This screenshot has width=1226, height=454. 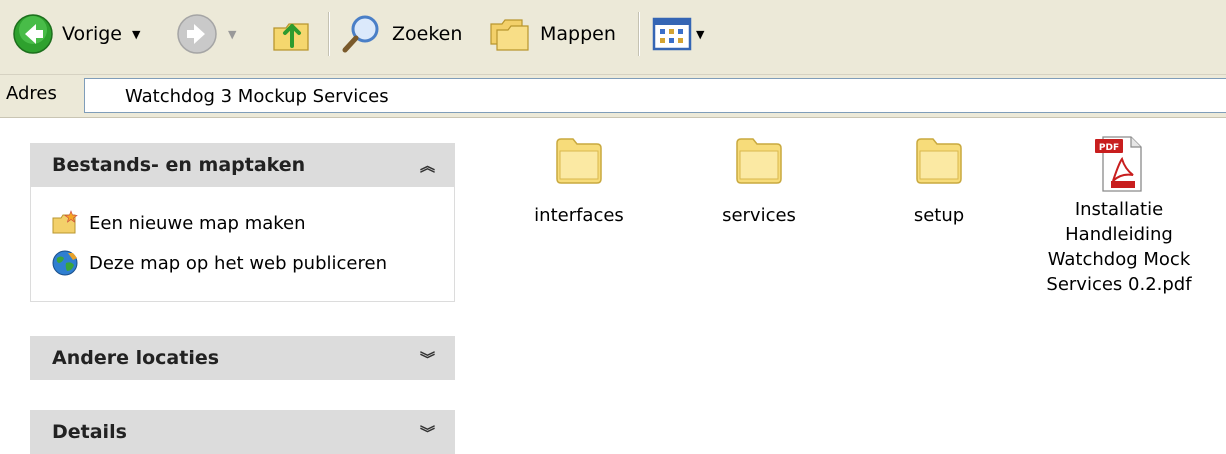 I want to click on tasks-pane-header: Bestands- en maptaken ︽, so click(x=242, y=165).